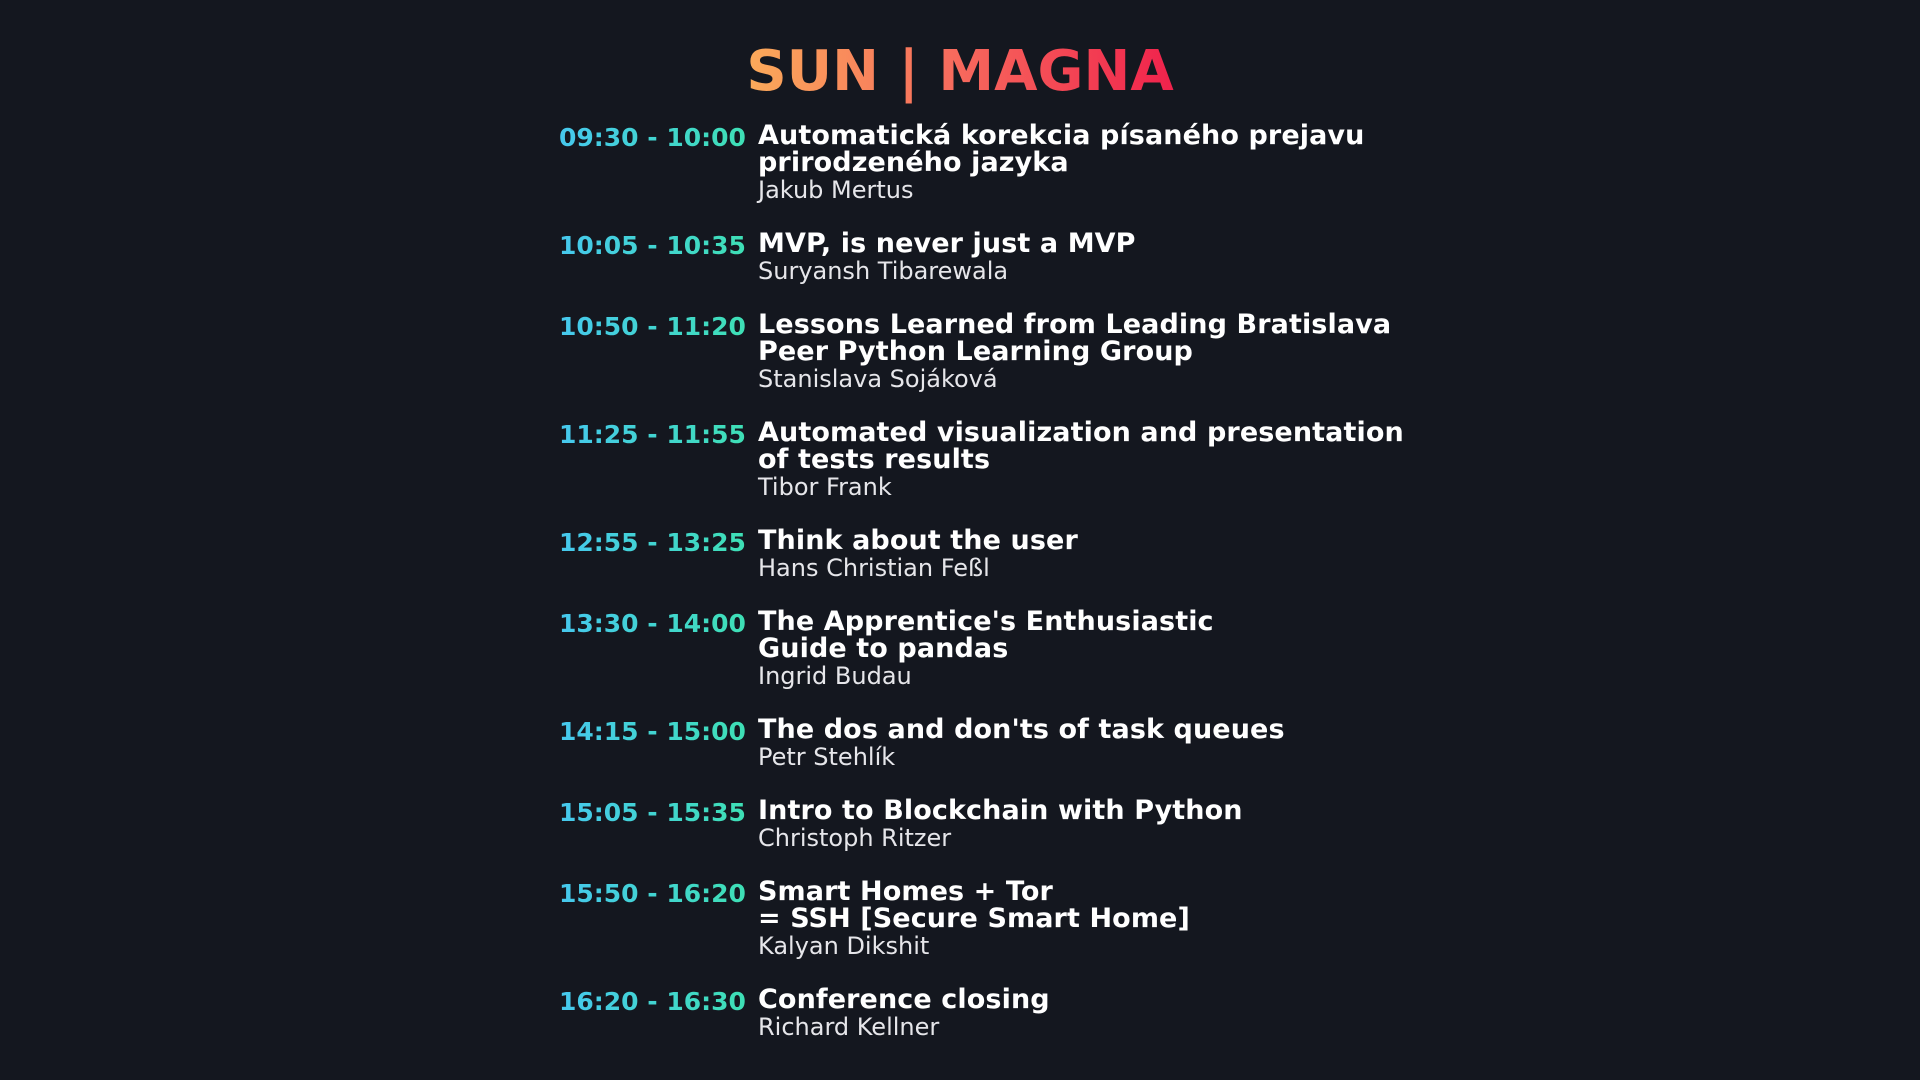  What do you see at coordinates (654, 138) in the screenshot?
I see `talk-time: 09:30 - 10:00` at bounding box center [654, 138].